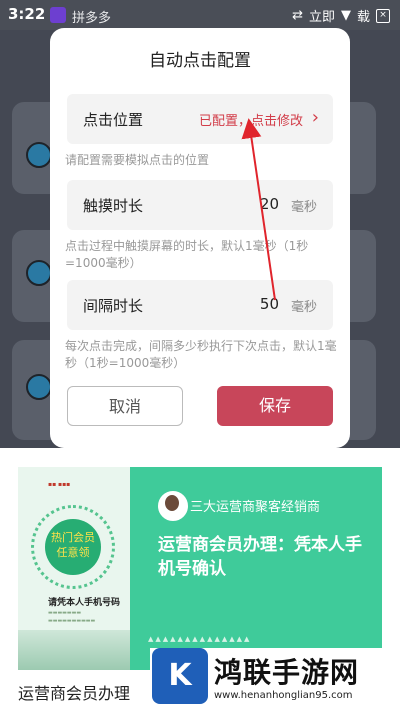 This screenshot has width=400, height=711. What do you see at coordinates (74, 650) in the screenshot?
I see `ad-mountain-art` at bounding box center [74, 650].